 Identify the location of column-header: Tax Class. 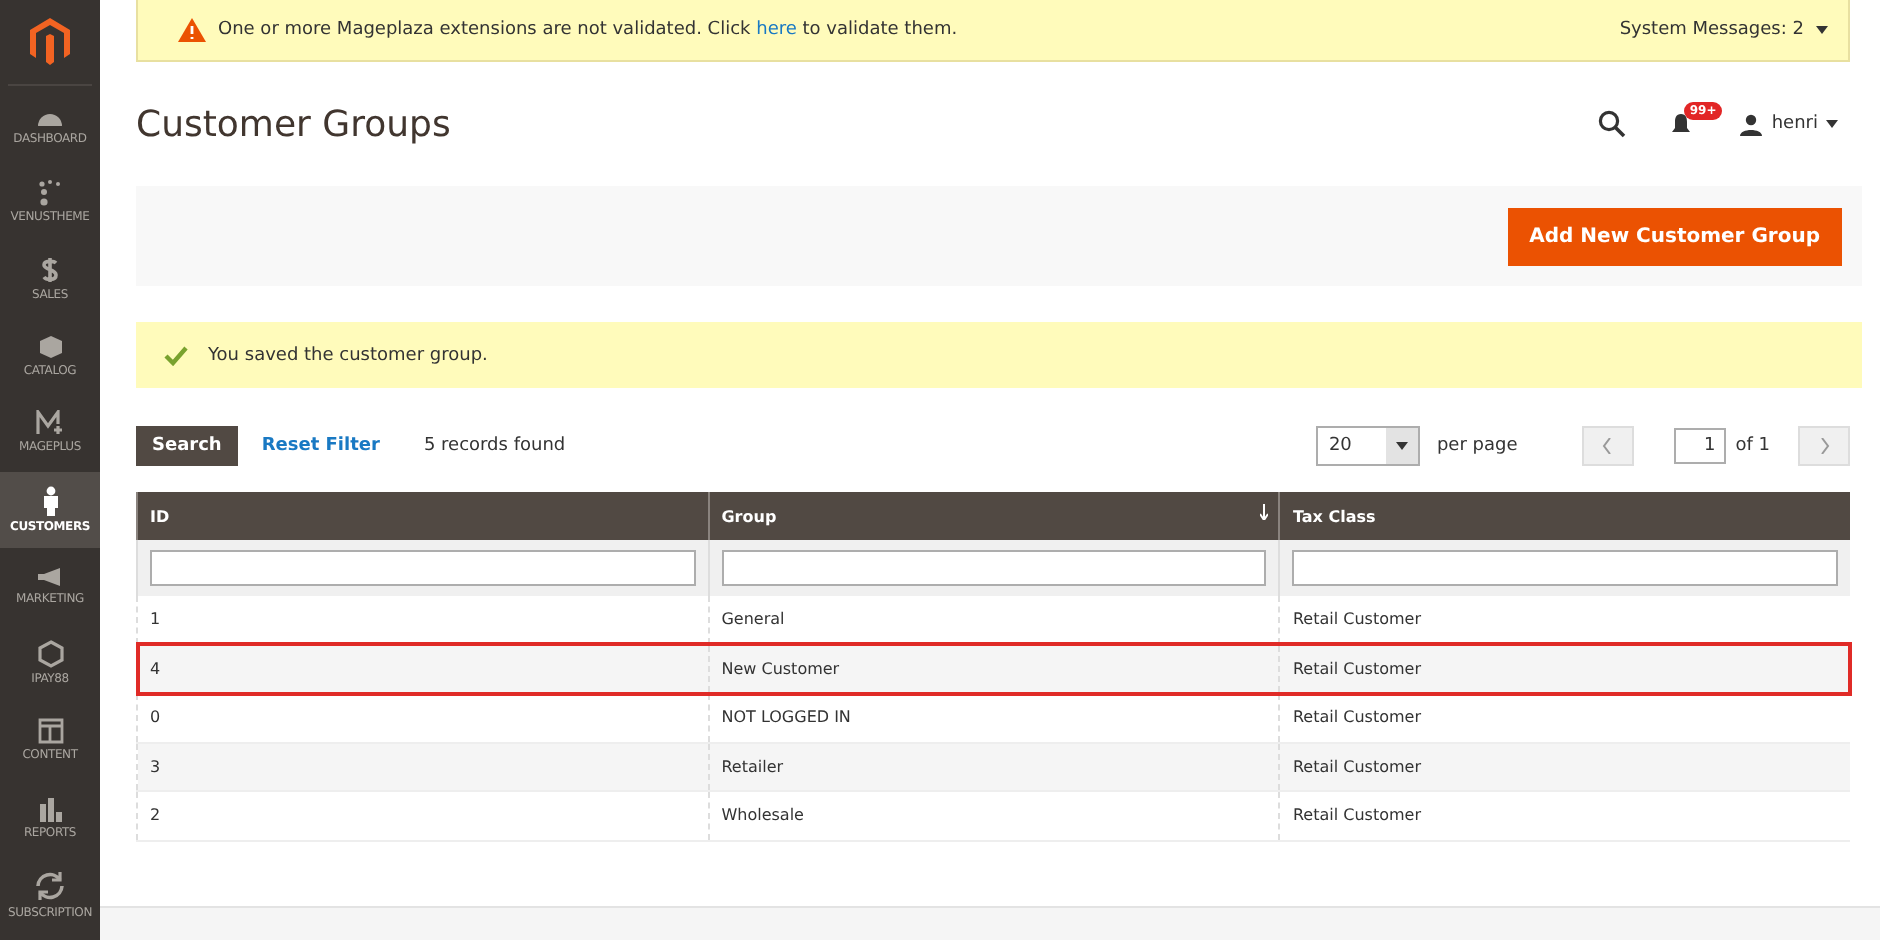
(1564, 516).